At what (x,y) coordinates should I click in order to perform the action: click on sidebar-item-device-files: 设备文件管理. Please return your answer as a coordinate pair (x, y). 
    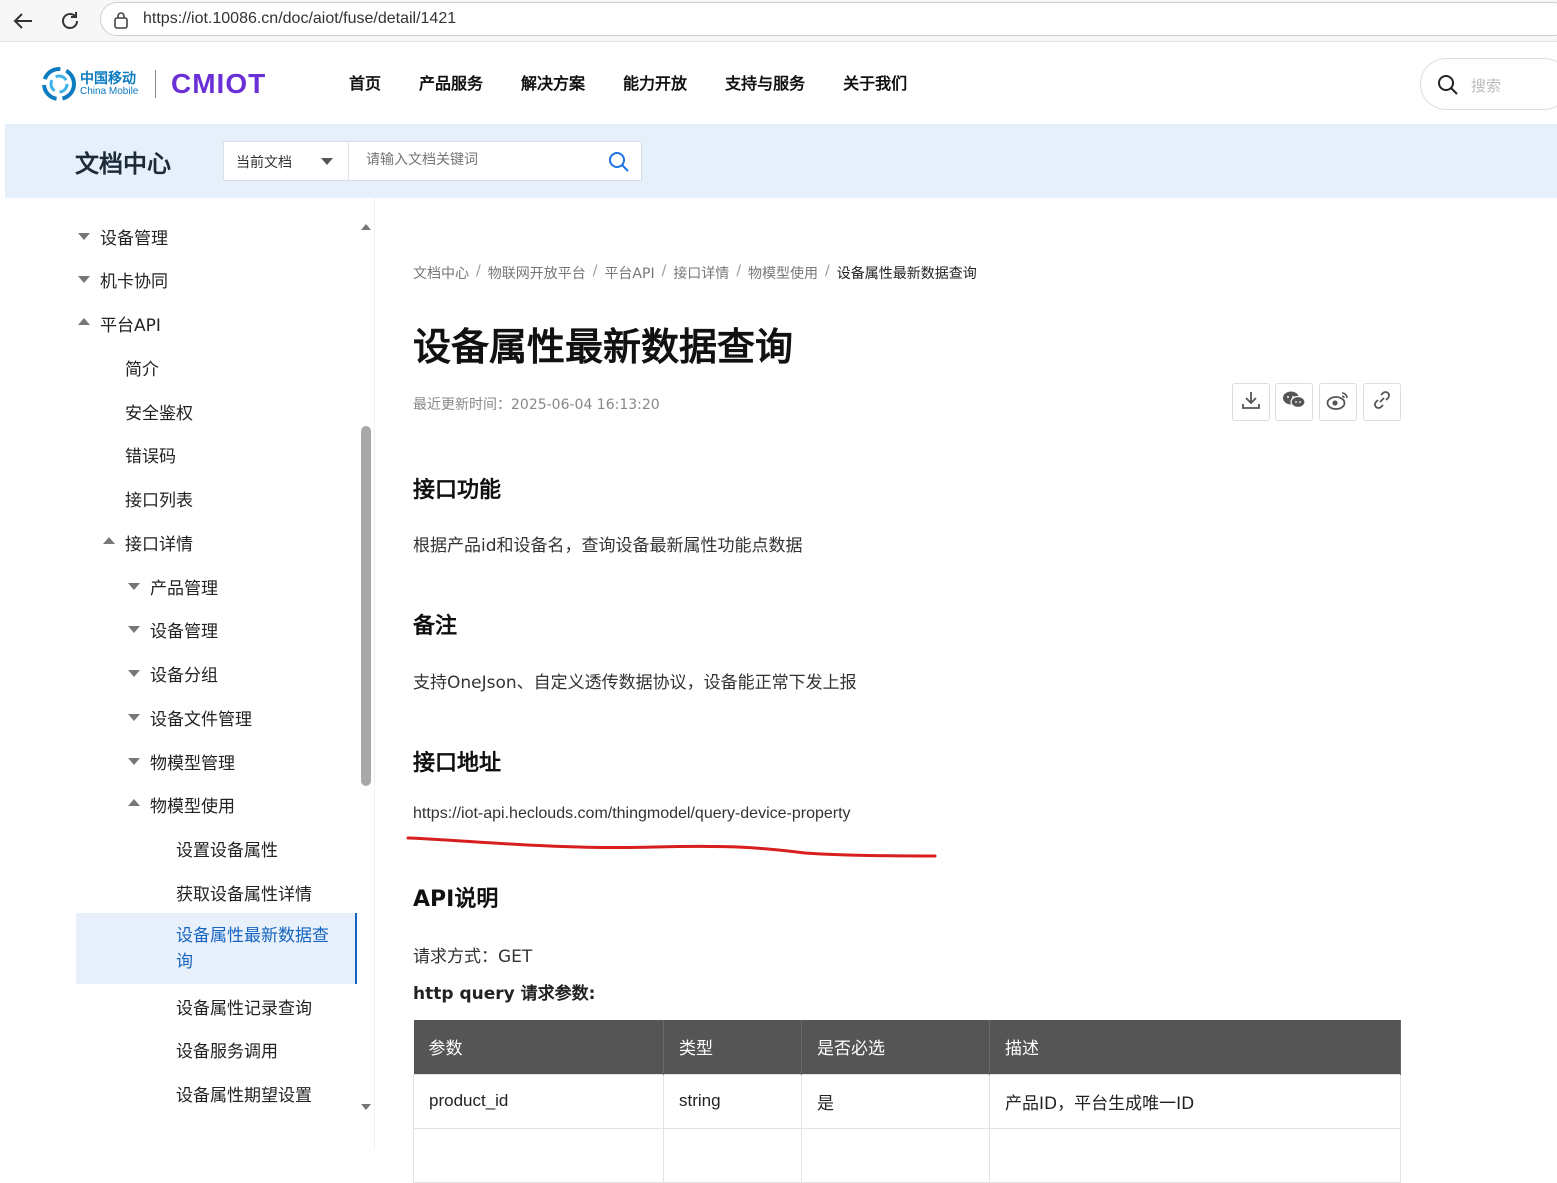
    Looking at the image, I should click on (201, 717).